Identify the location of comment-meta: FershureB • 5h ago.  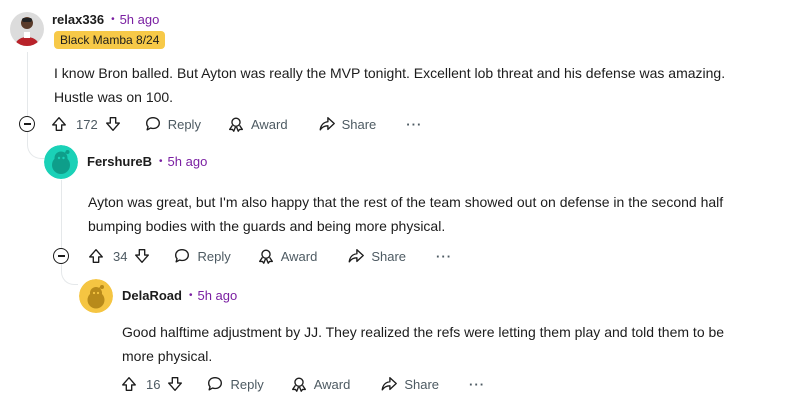
(147, 162).